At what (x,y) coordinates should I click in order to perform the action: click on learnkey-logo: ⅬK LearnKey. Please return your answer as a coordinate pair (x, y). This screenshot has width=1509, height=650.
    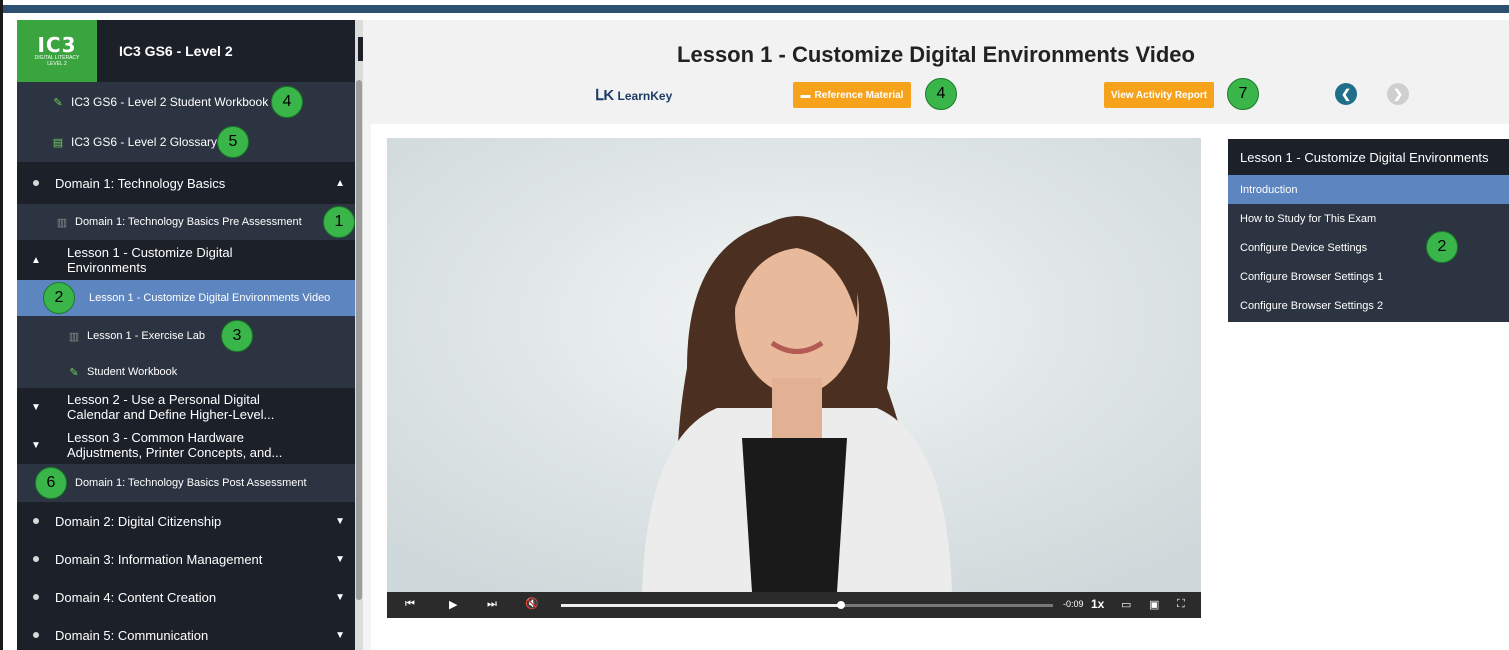
    Looking at the image, I should click on (633, 95).